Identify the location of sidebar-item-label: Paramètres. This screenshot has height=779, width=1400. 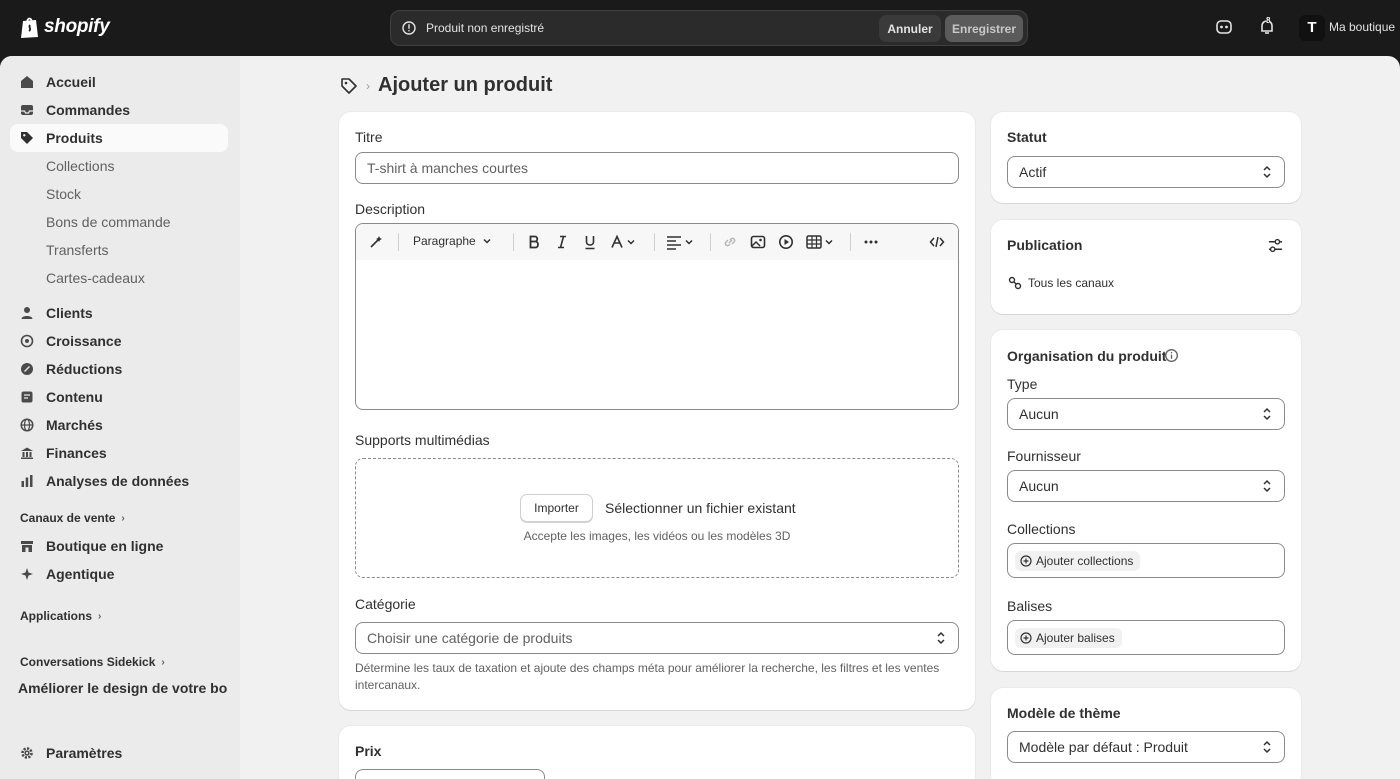
(84, 753).